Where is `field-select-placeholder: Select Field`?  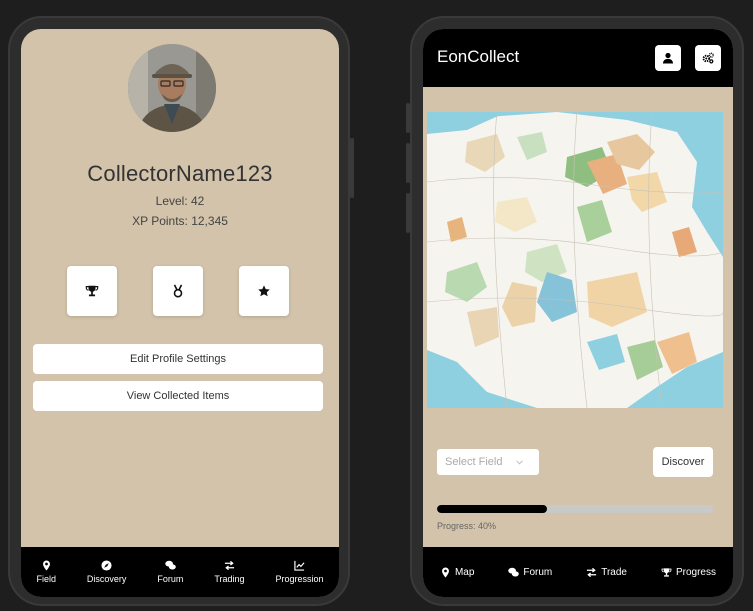
field-select-placeholder: Select Field is located at coordinates (474, 462).